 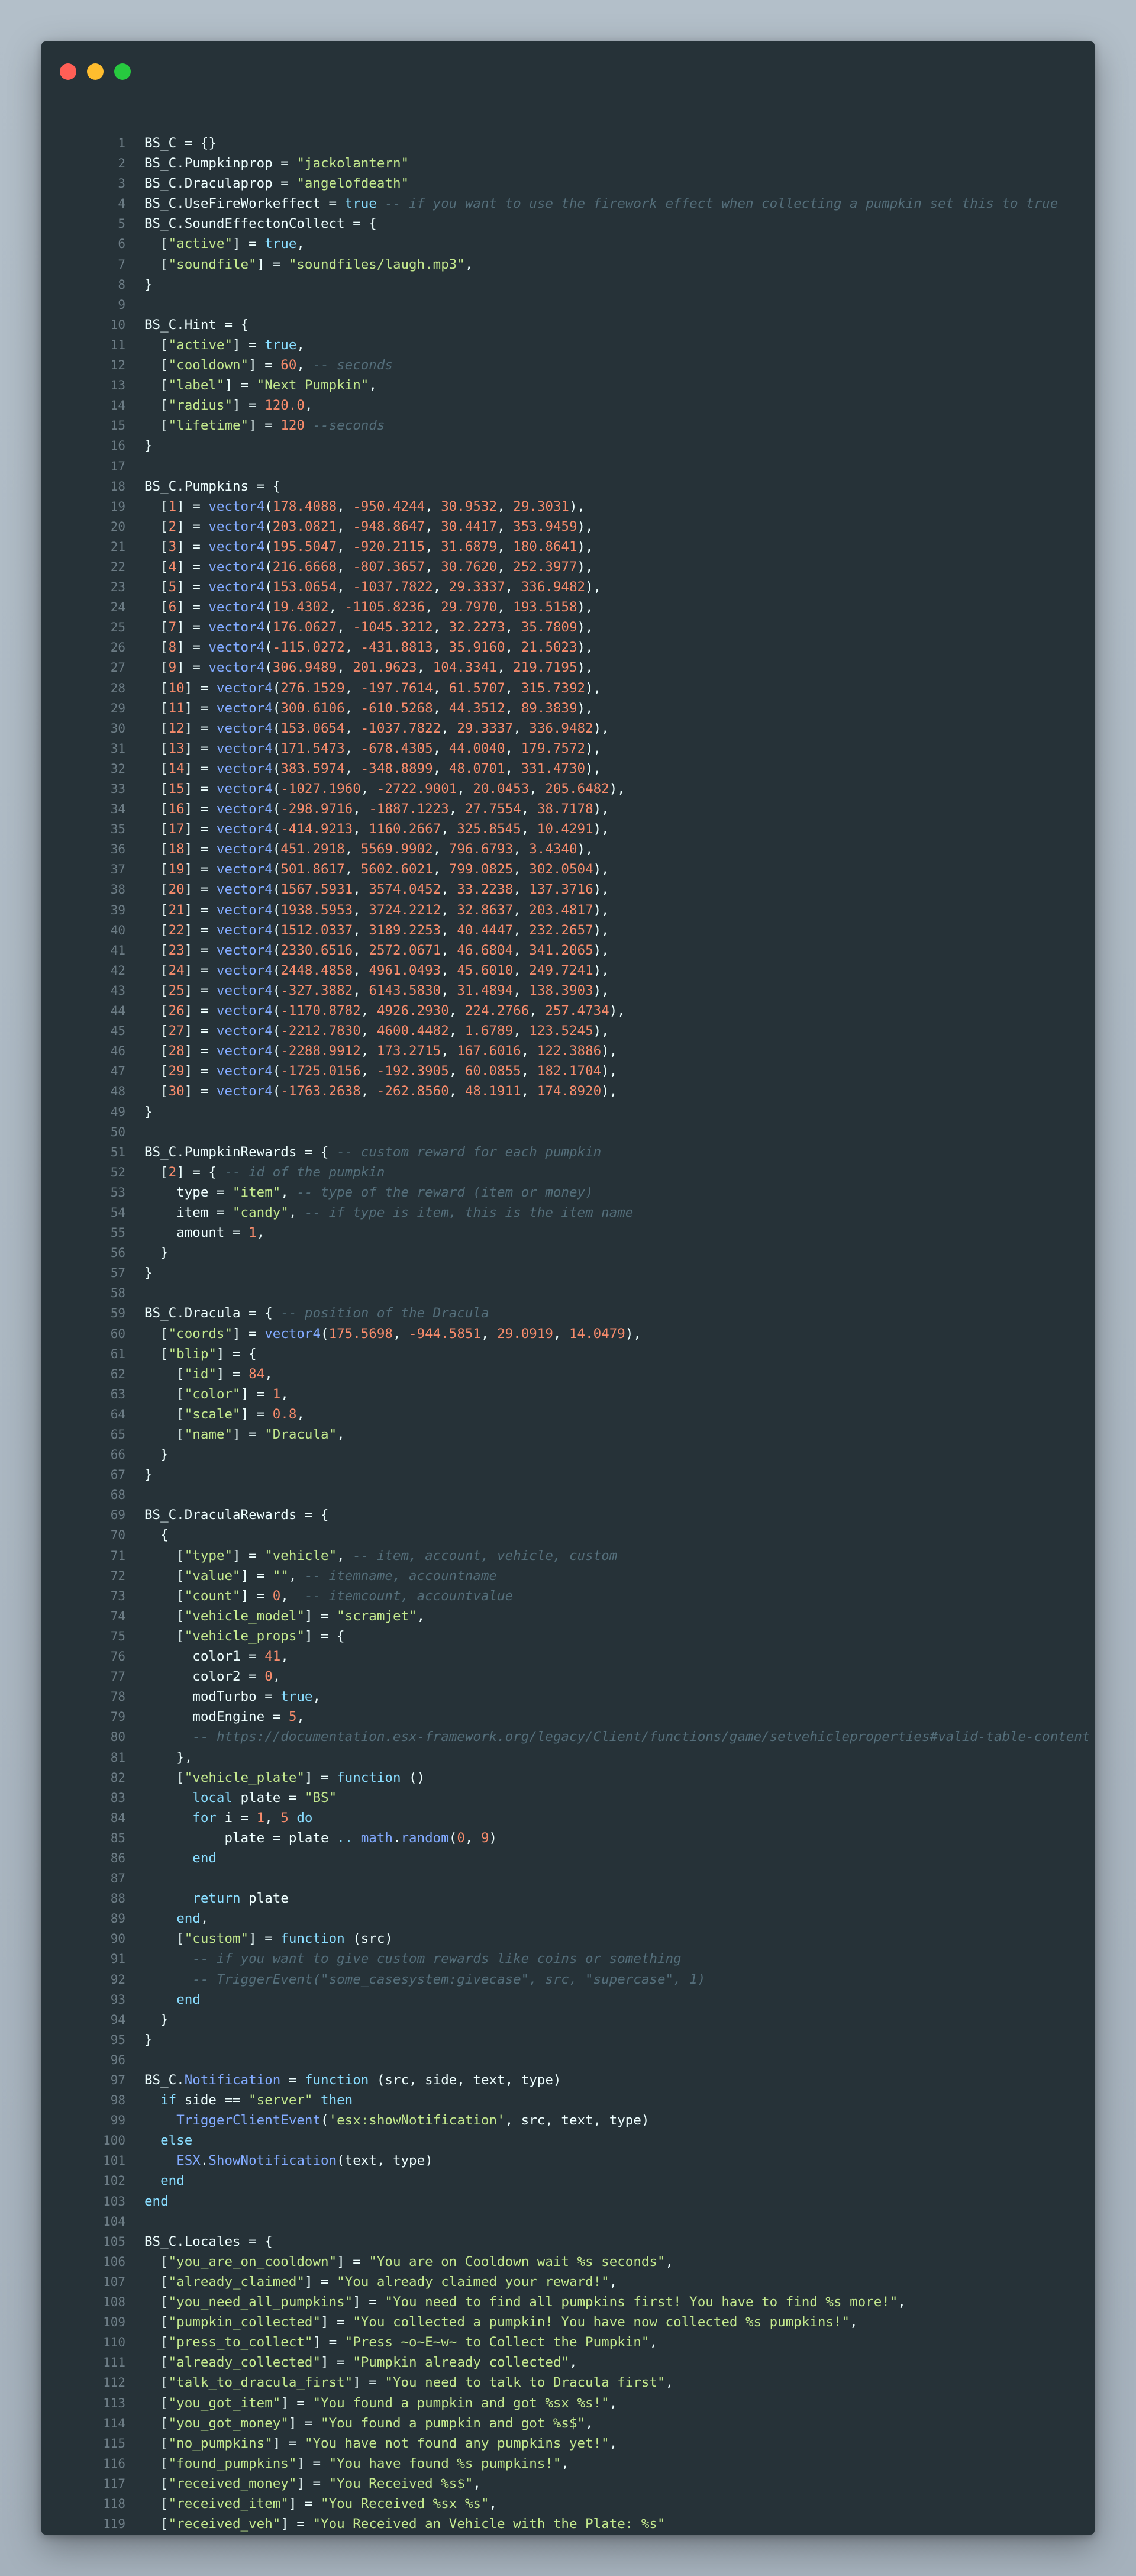 I want to click on line-number: 90, so click(x=117, y=1939).